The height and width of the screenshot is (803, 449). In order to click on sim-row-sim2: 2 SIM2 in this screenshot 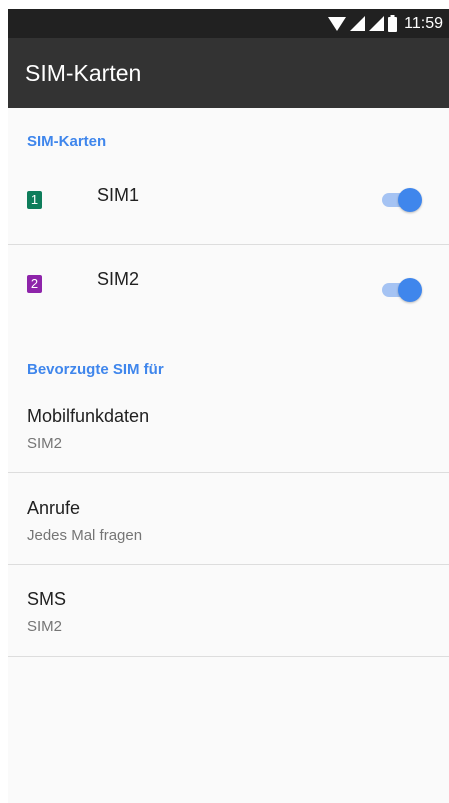, I will do `click(228, 290)`.